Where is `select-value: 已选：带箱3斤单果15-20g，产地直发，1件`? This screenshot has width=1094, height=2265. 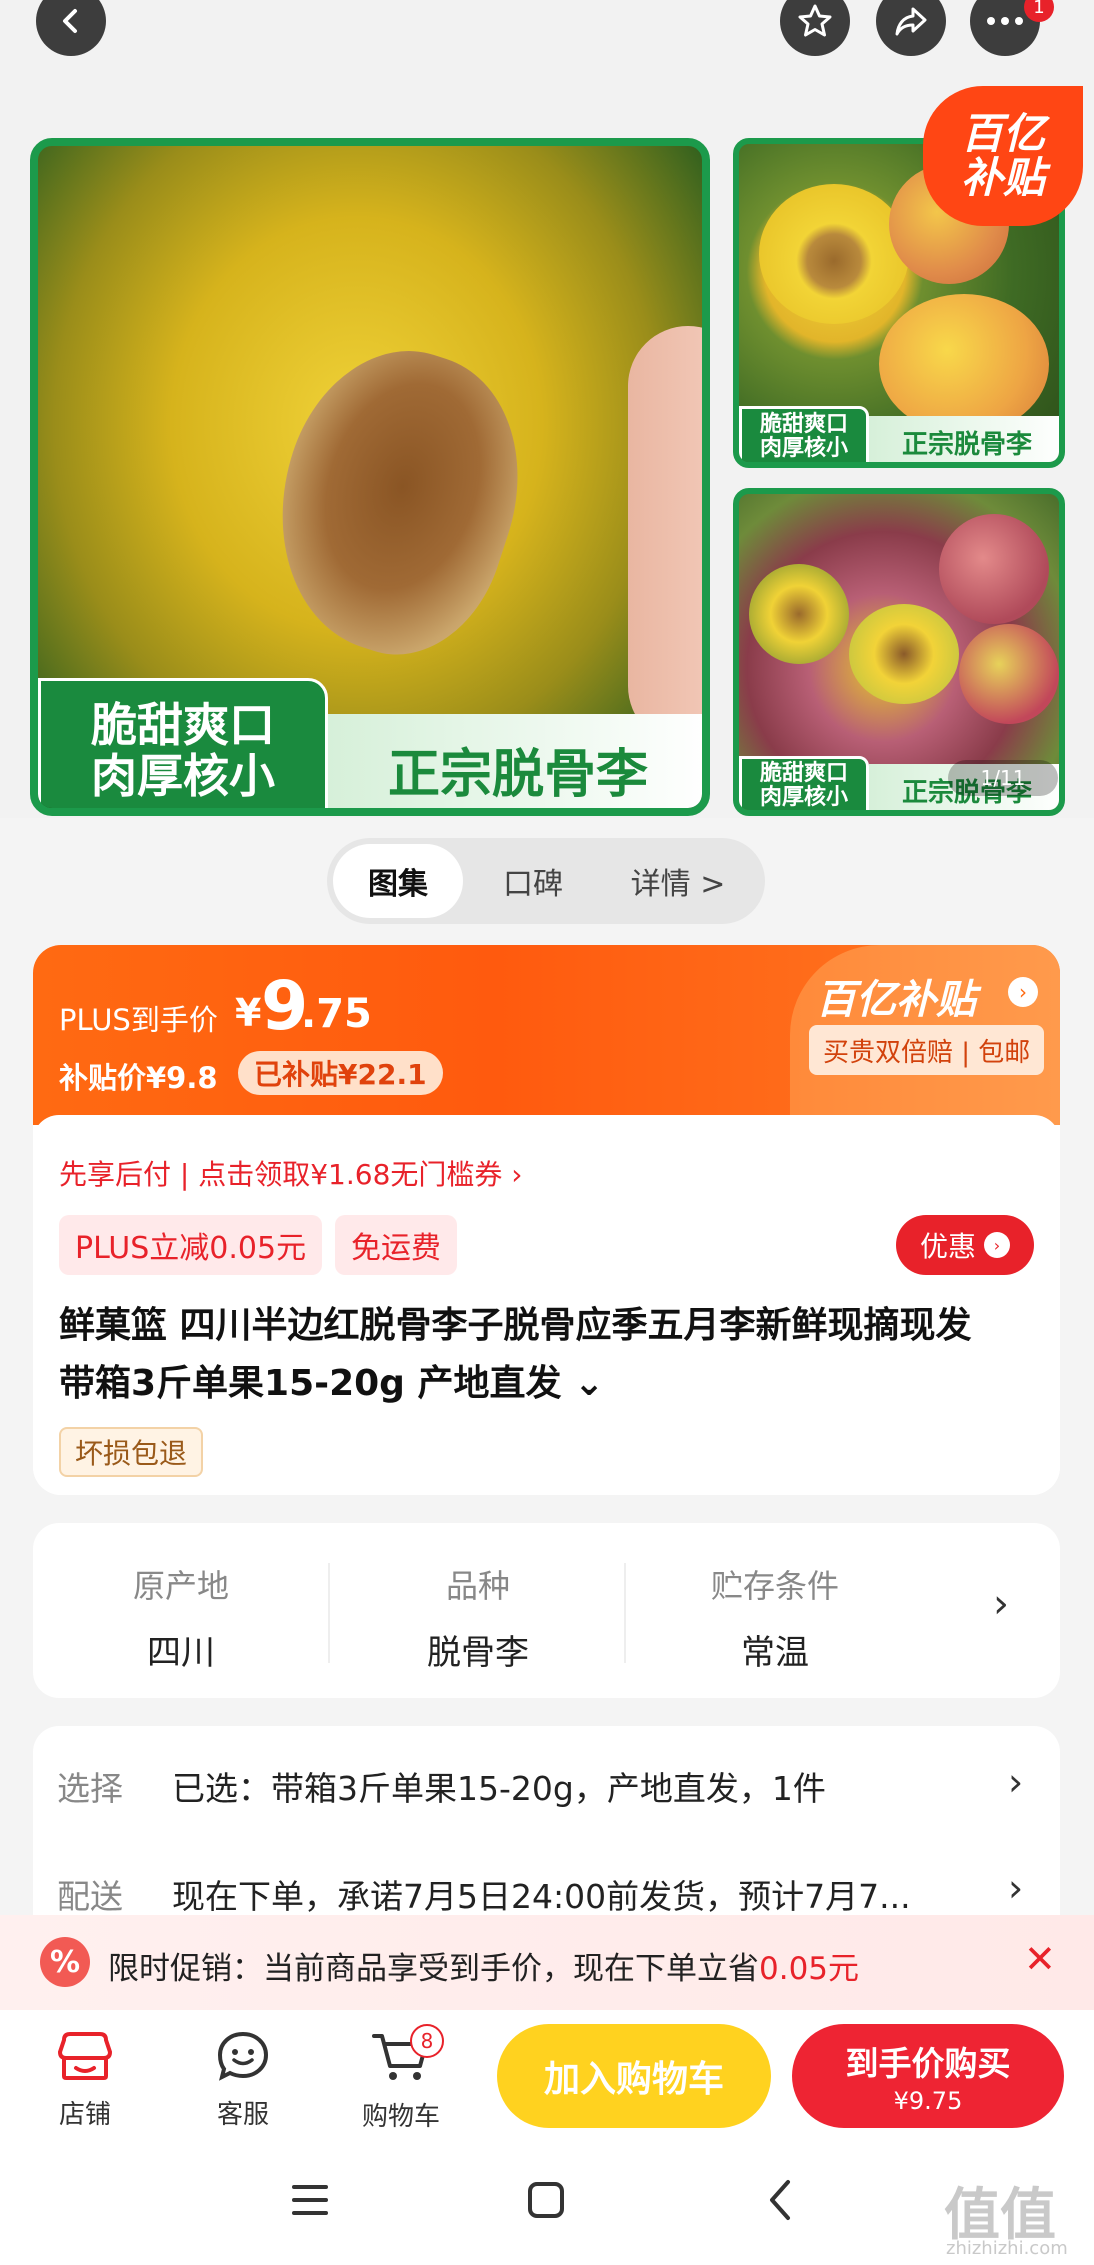 select-value: 已选：带箱3斤单果15-20g，产地直发，1件 is located at coordinates (499, 1788).